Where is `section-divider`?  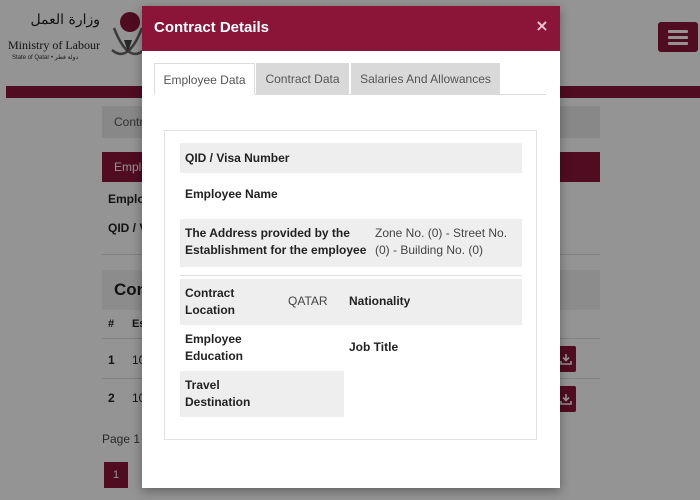
section-divider is located at coordinates (351, 275).